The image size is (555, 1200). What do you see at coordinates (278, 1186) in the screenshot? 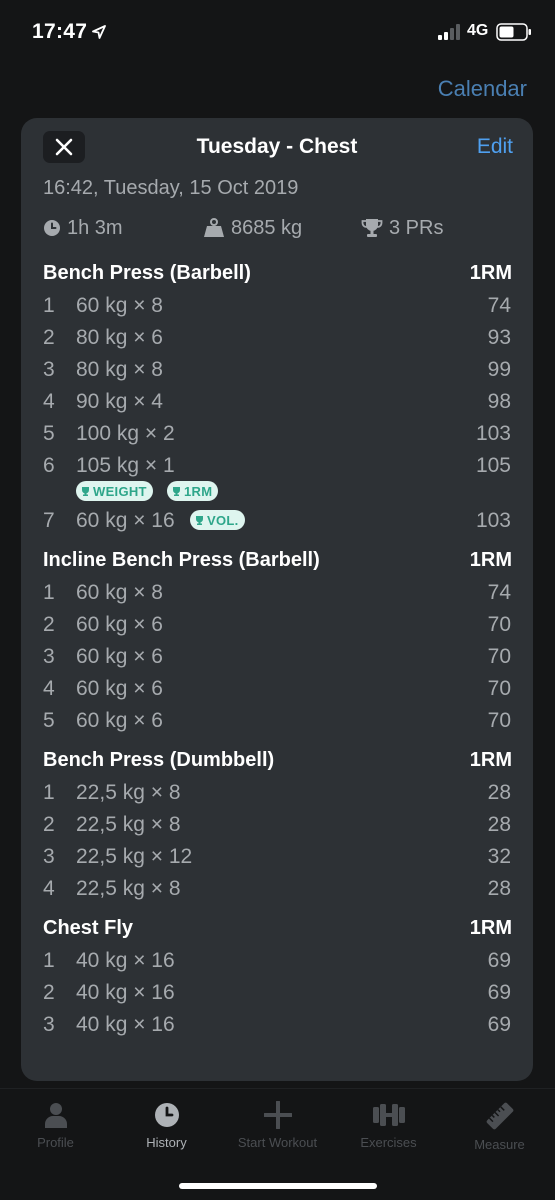
I see `home-indicator` at bounding box center [278, 1186].